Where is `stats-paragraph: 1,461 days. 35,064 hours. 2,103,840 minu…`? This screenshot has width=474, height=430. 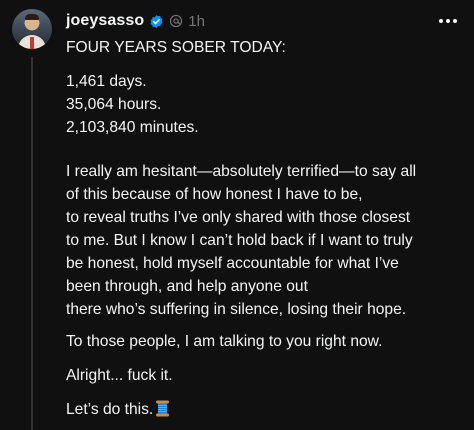 stats-paragraph: 1,461 days. 35,064 hours. 2,103,840 minu… is located at coordinates (266, 104).